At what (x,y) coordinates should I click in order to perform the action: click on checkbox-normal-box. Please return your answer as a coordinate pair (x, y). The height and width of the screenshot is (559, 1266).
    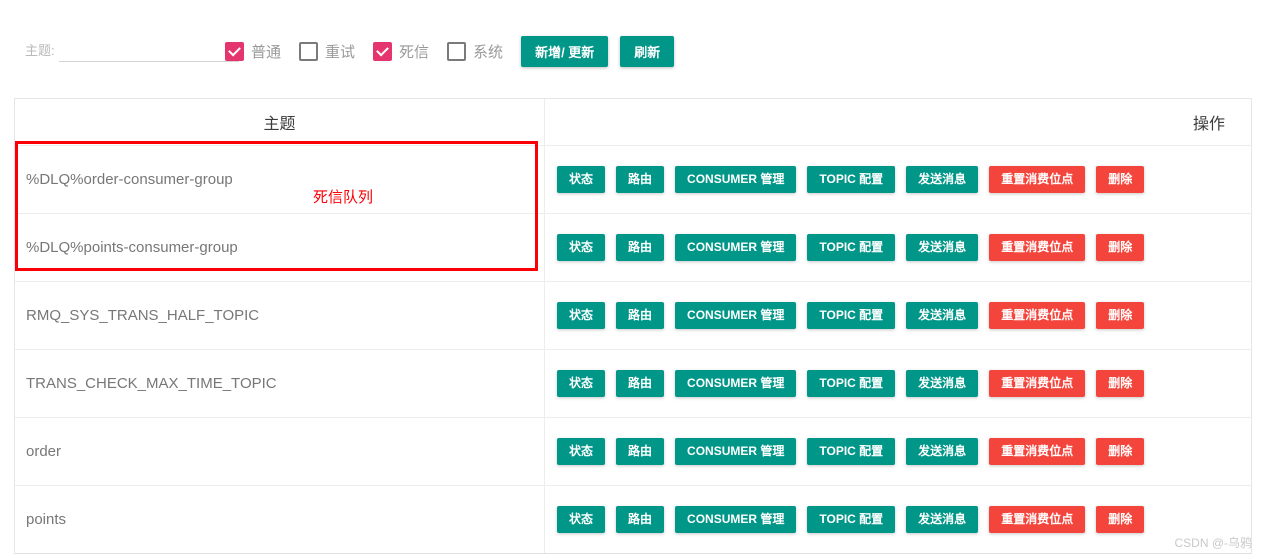
    Looking at the image, I should click on (234, 51).